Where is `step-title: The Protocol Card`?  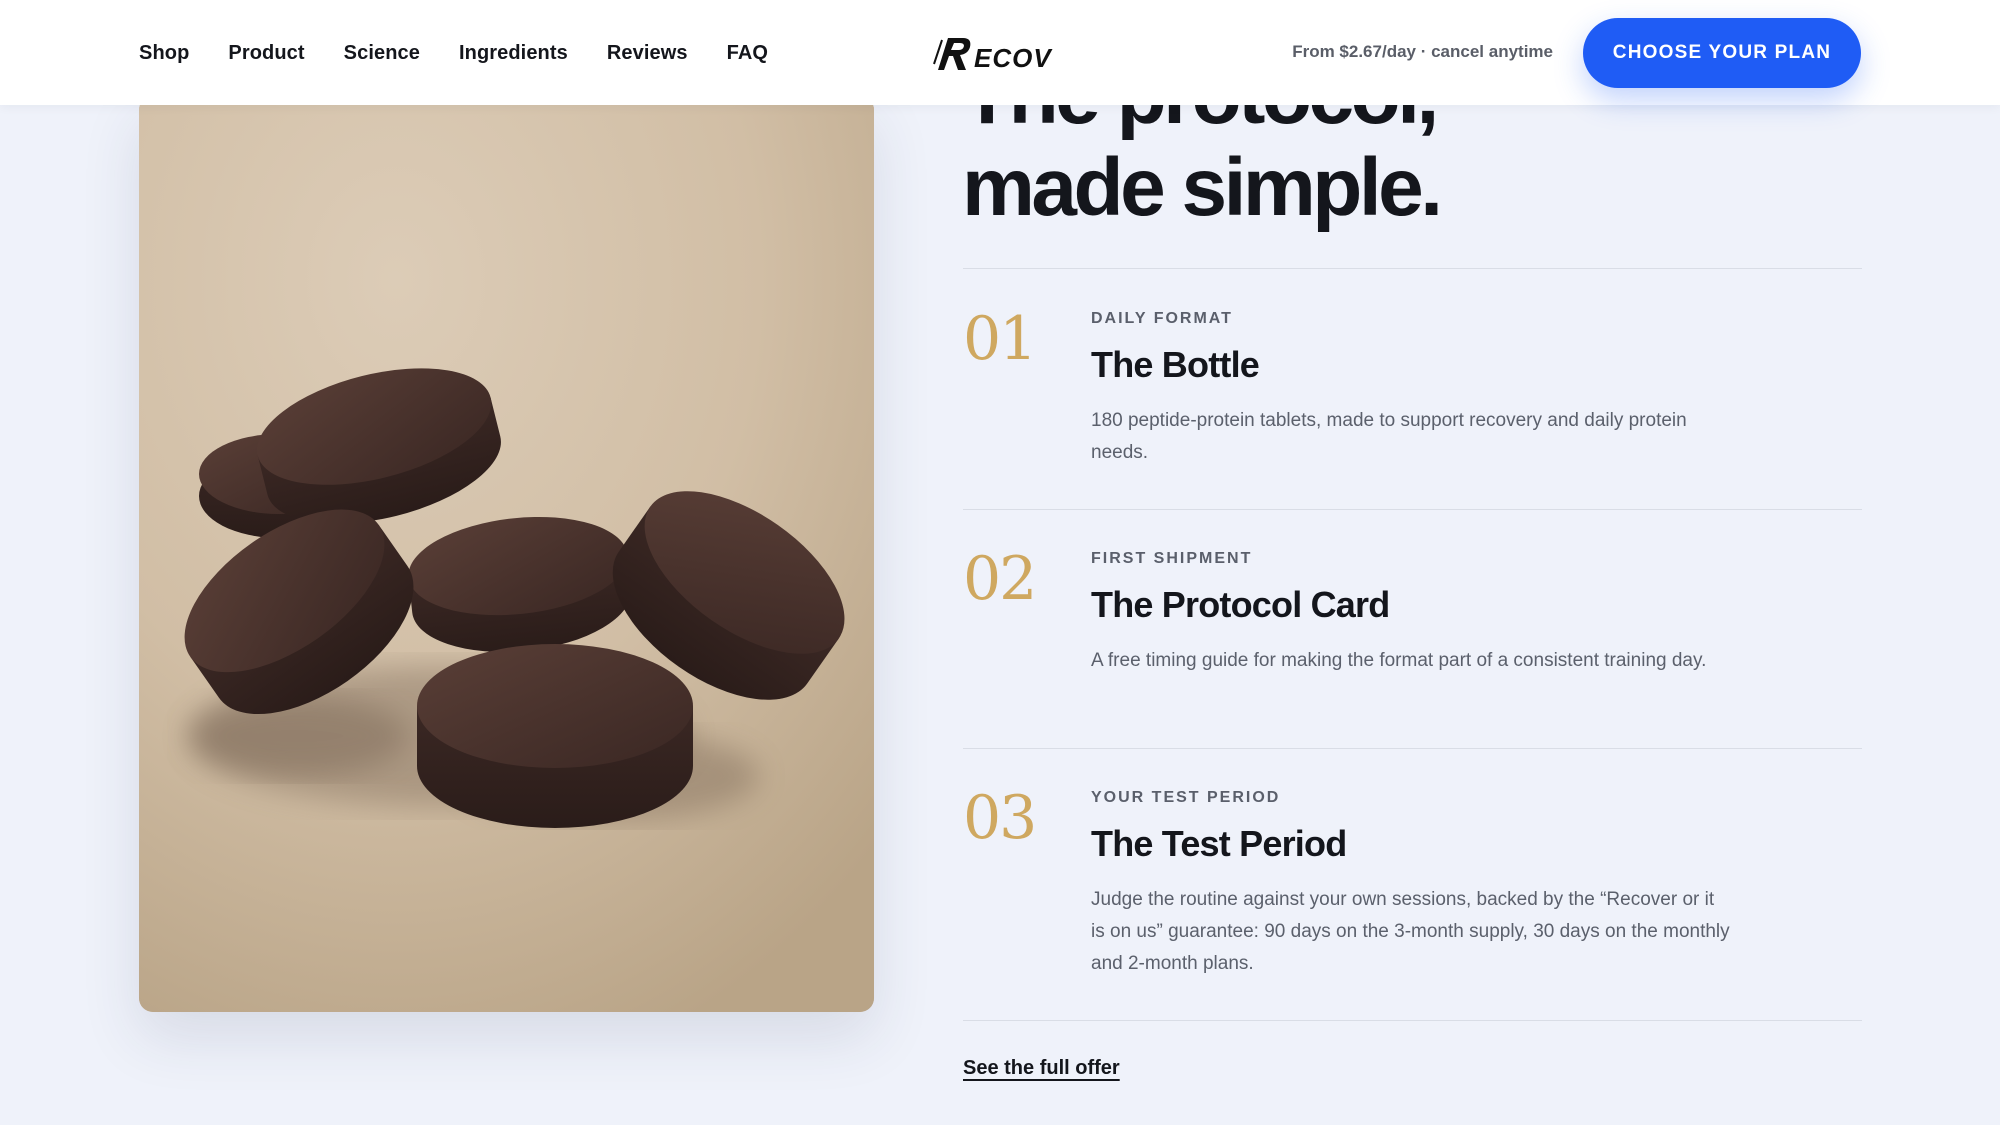
step-title: The Protocol Card is located at coordinates (1240, 604).